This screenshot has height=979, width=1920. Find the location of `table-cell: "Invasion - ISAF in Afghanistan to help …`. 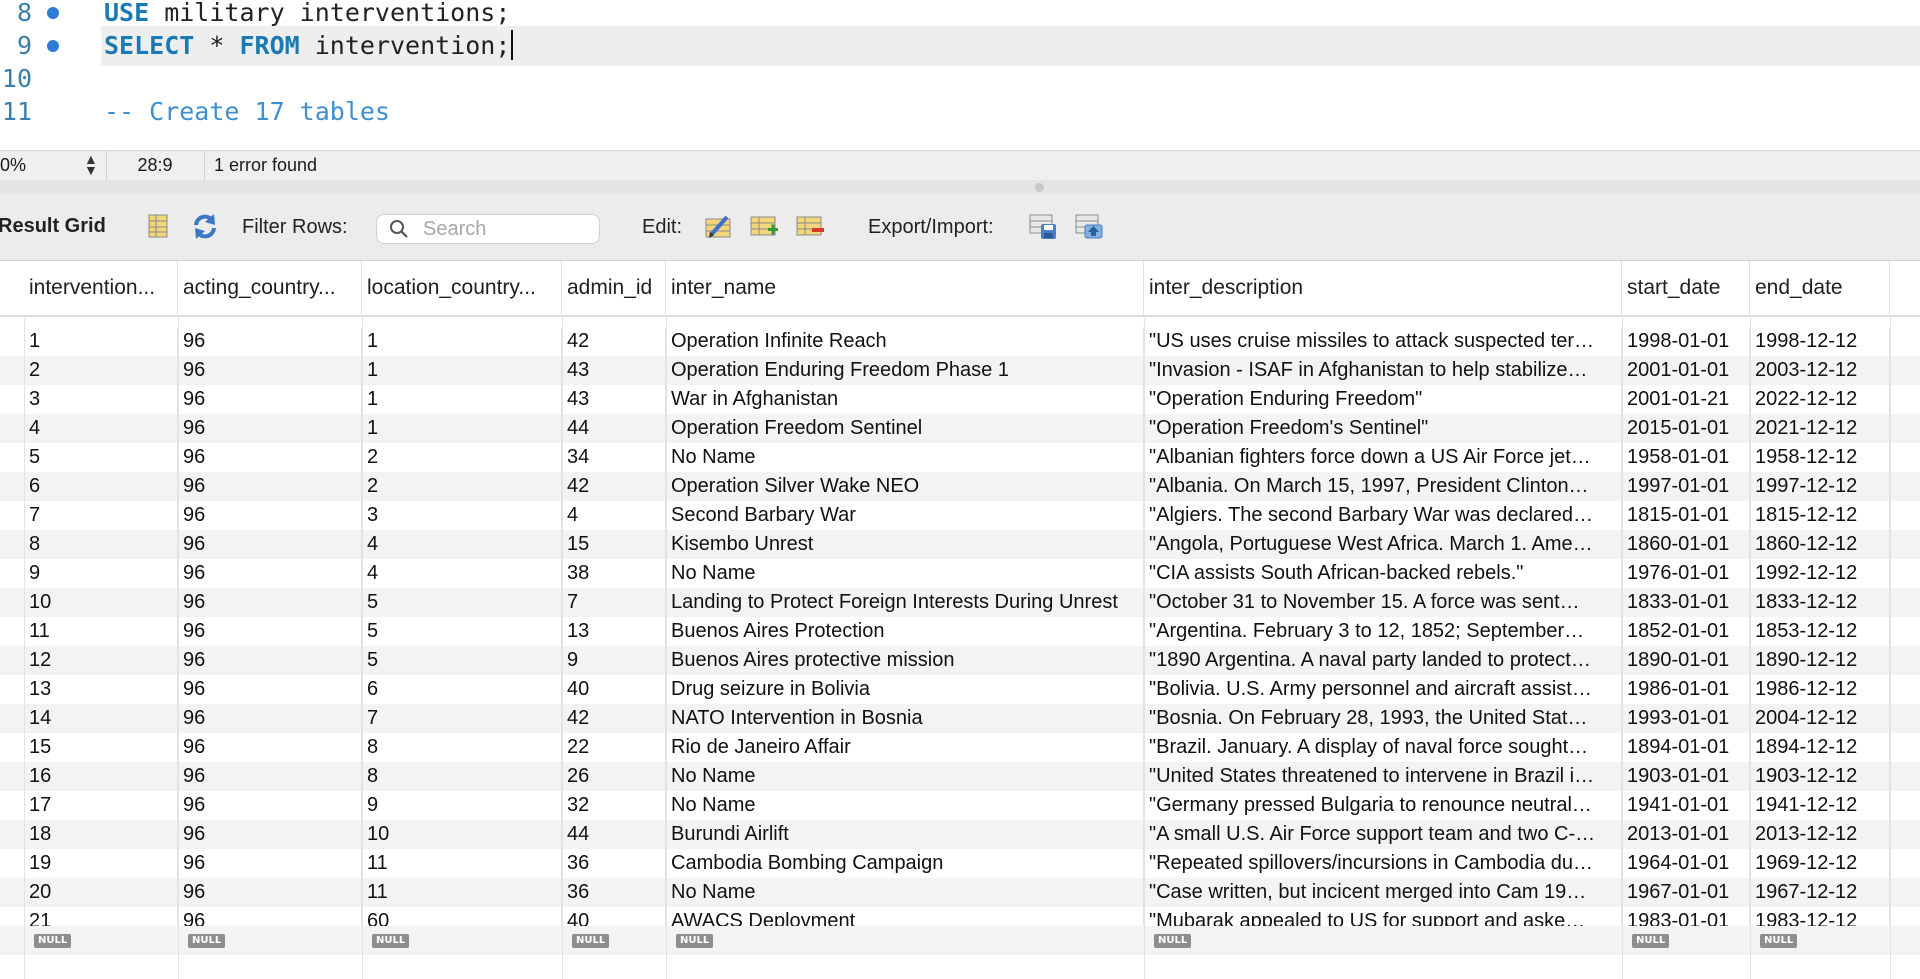

table-cell: "Invasion - ISAF in Afghanistan to help … is located at coordinates (1383, 370).